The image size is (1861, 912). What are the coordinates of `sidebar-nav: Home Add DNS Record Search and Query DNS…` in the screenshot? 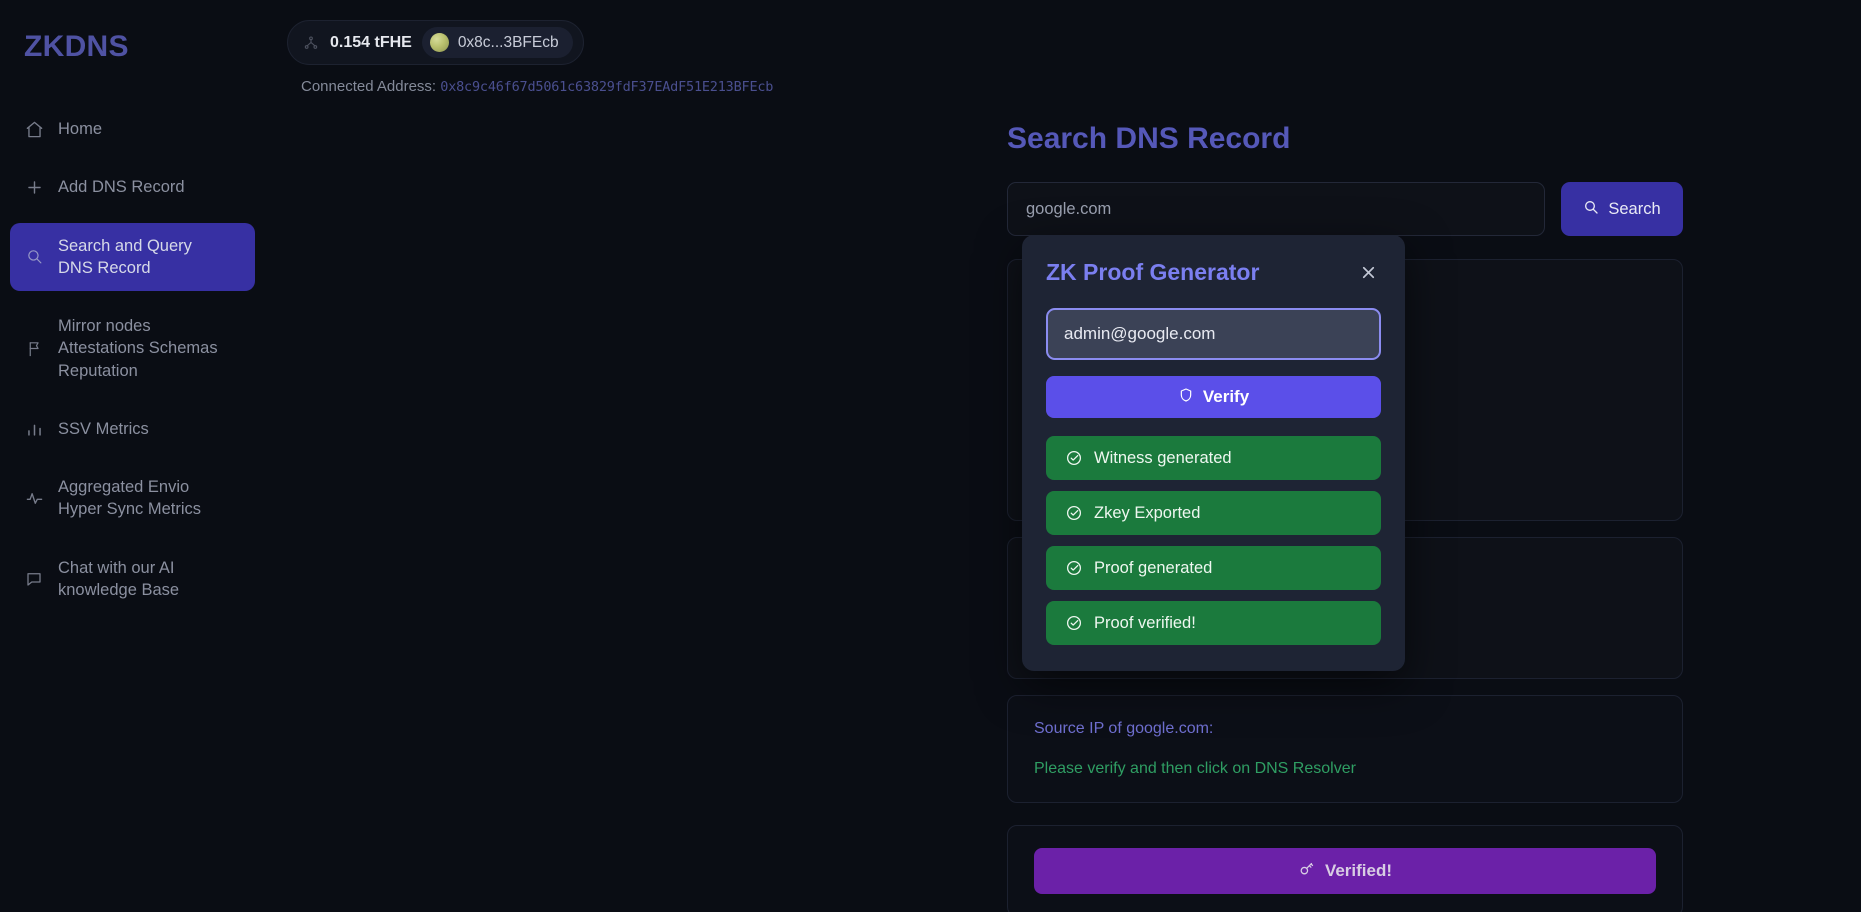 It's located at (132, 359).